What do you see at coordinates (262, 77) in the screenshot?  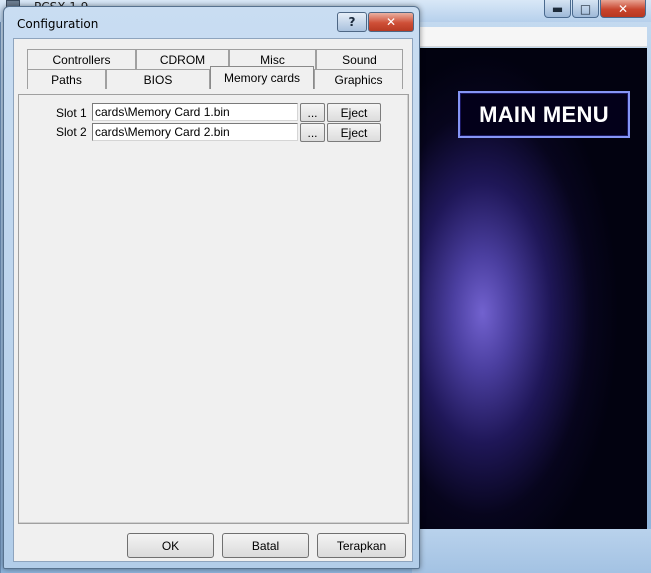 I see `tab-memory-cards: Memory cards` at bounding box center [262, 77].